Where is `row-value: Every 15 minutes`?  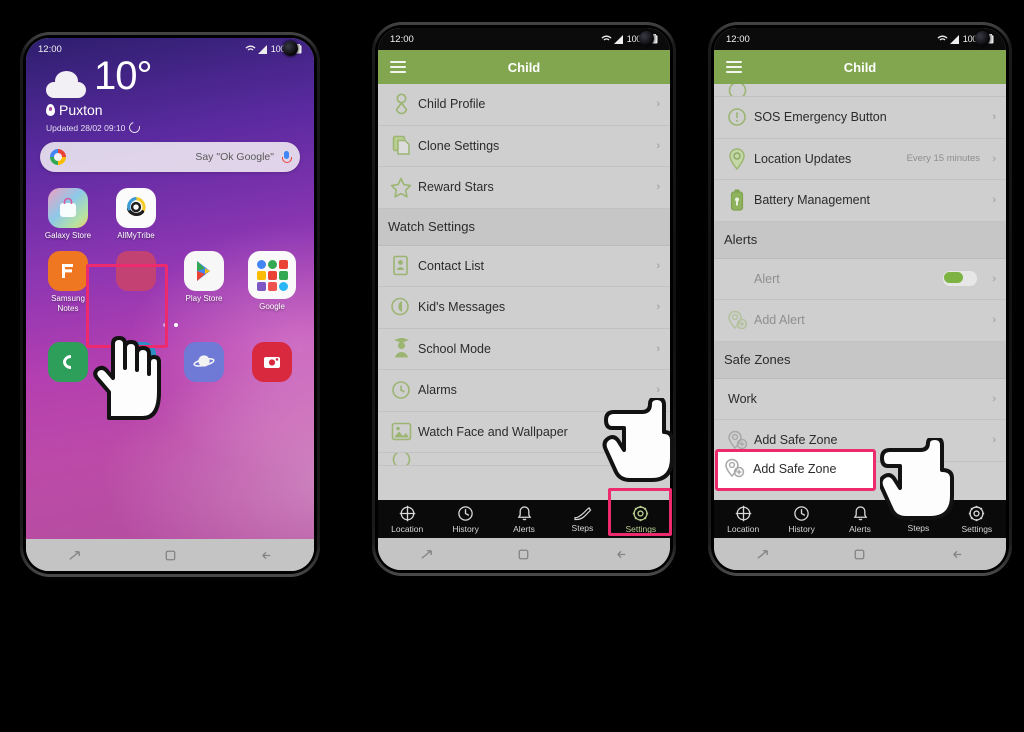 row-value: Every 15 minutes is located at coordinates (943, 159).